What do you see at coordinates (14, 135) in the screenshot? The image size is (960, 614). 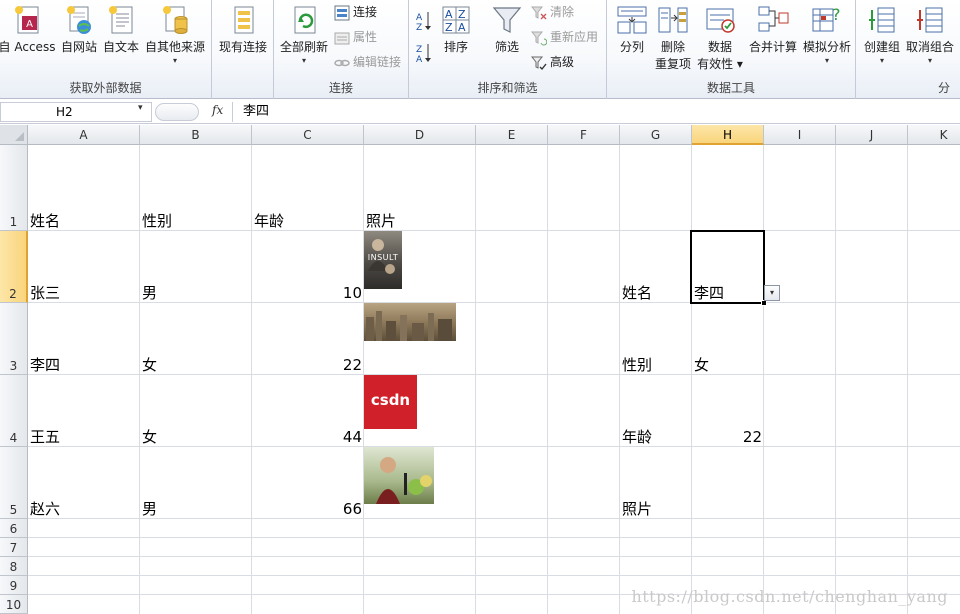 I see `select-all-button` at bounding box center [14, 135].